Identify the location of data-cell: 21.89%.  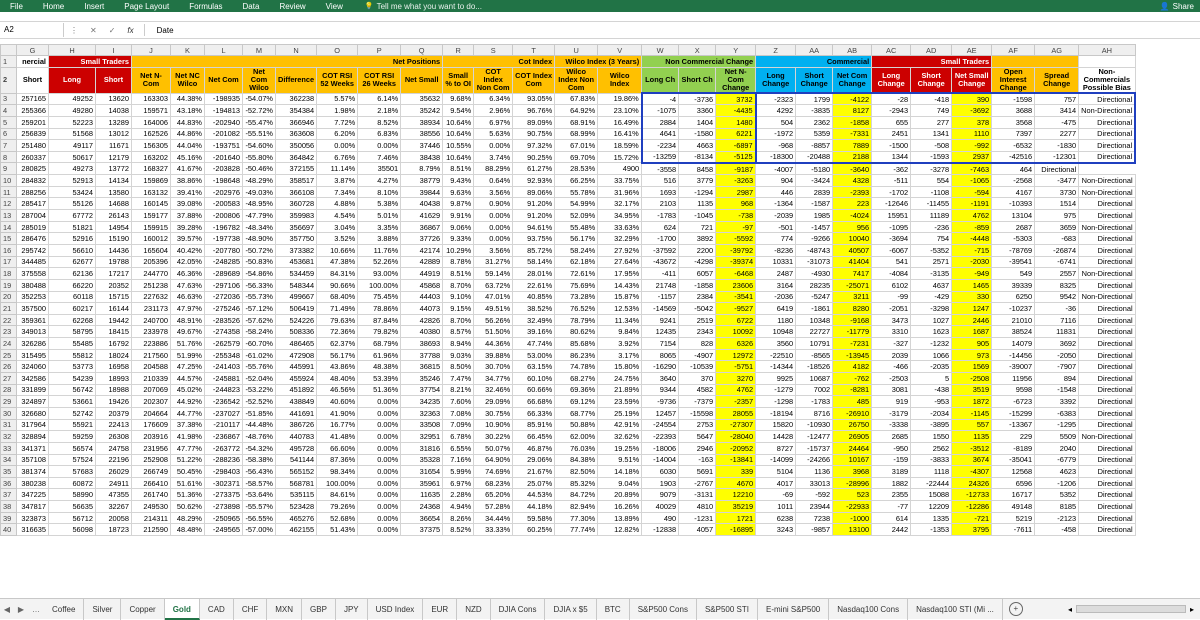
(620, 390).